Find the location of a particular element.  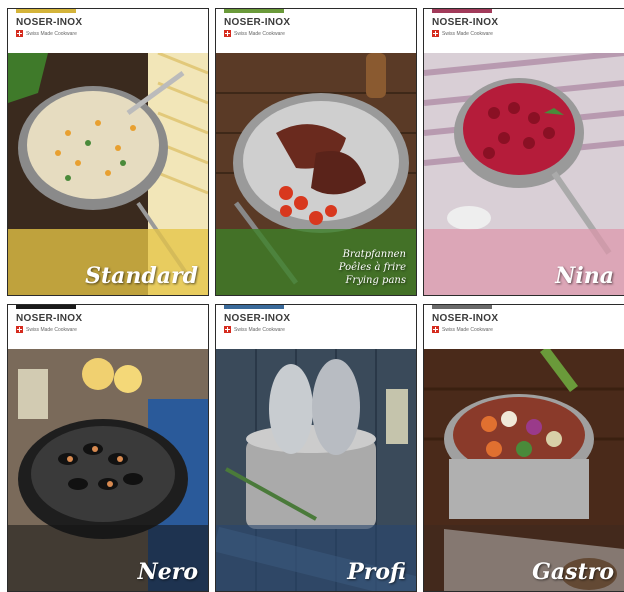

product-line-title: Nina is located at coordinates (584, 276).